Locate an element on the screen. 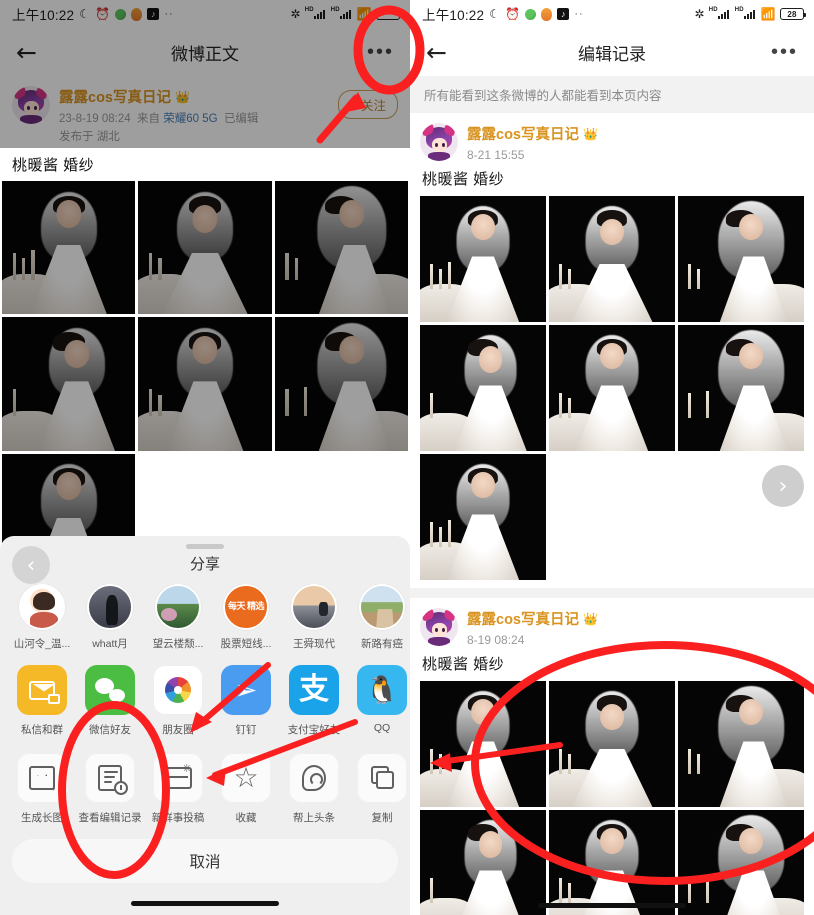  share-target-qq: 🐧 QQ is located at coordinates (379, 701).